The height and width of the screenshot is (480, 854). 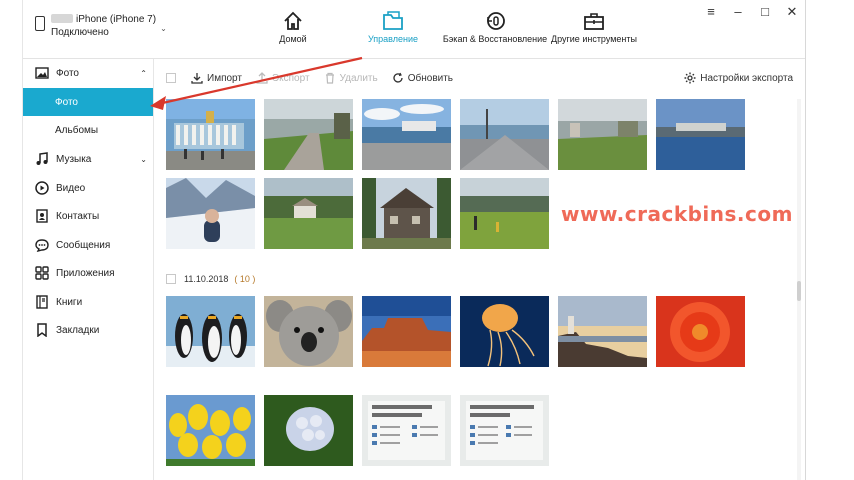 What do you see at coordinates (393, 21) in the screenshot?
I see `folder-icon` at bounding box center [393, 21].